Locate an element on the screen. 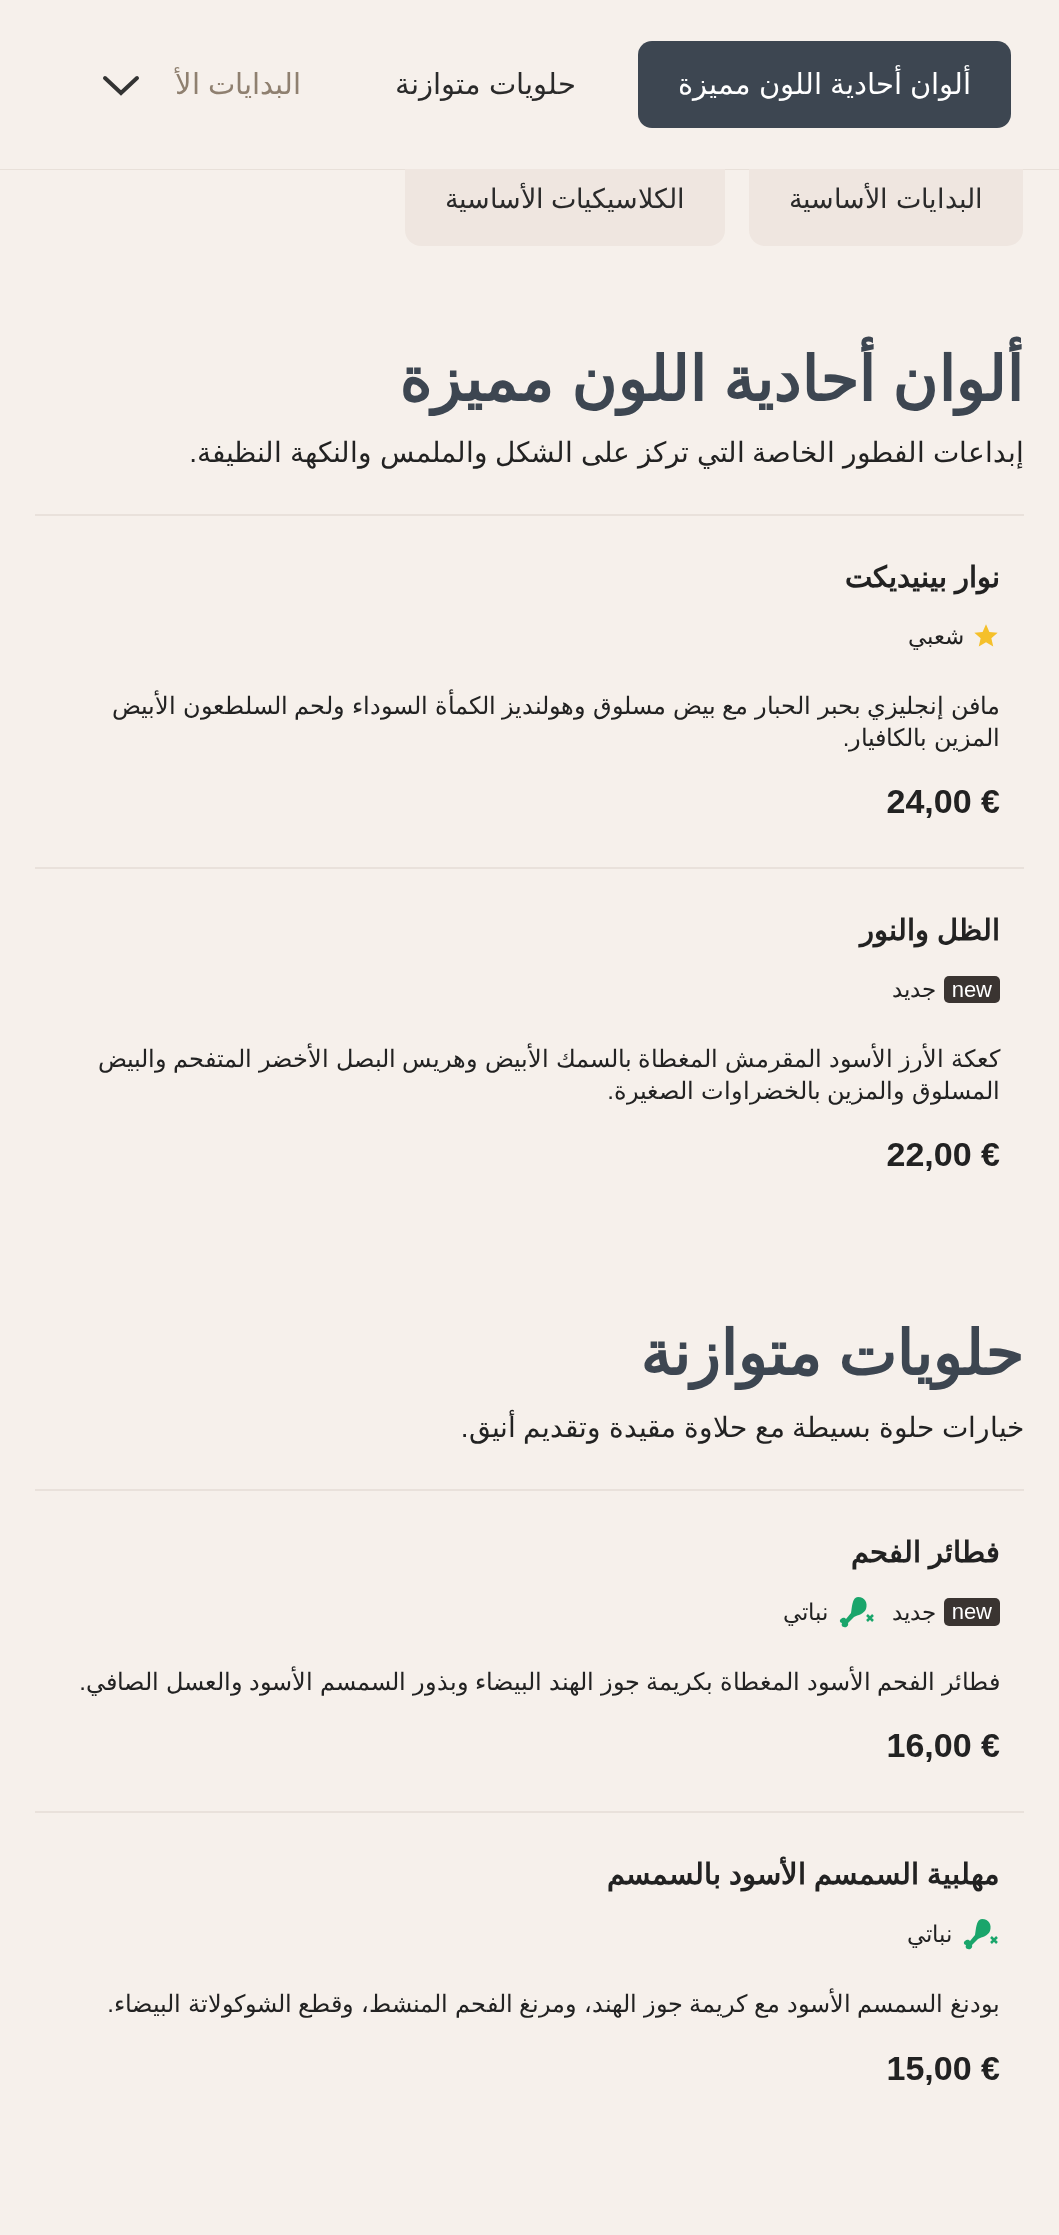  price: 15,00 € is located at coordinates (942, 2068).